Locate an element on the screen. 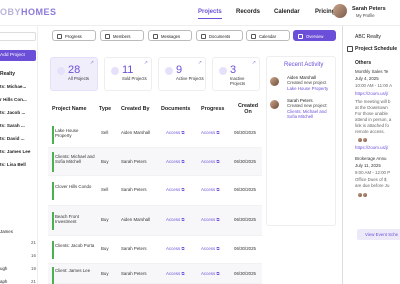 The width and height of the screenshot is (400, 284). stat-inactive-projects: ↗ 3 Inactive Projects is located at coordinates (236, 74).